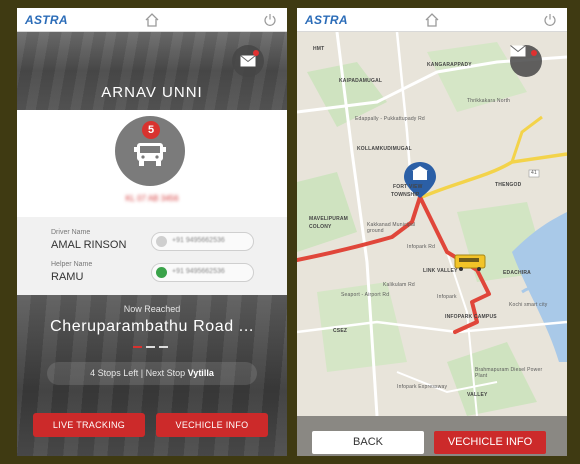 Image resolution: width=580 pixels, height=464 pixels. What do you see at coordinates (422, 387) in the screenshot?
I see `map-label-infopark-expressway: Infopark Expressway` at bounding box center [422, 387].